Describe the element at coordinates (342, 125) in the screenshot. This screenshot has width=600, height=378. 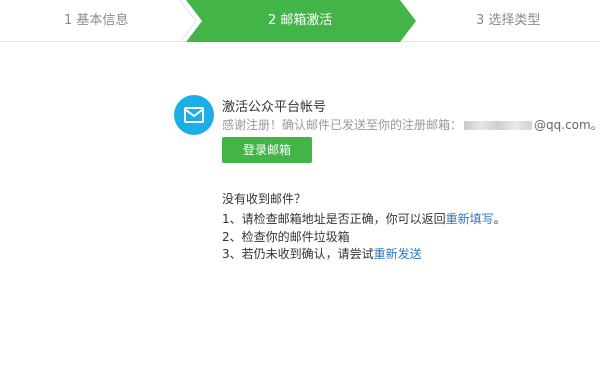
I see `notice-text: 感谢注册！确认邮件已发送至你的注册邮箱：` at that location.